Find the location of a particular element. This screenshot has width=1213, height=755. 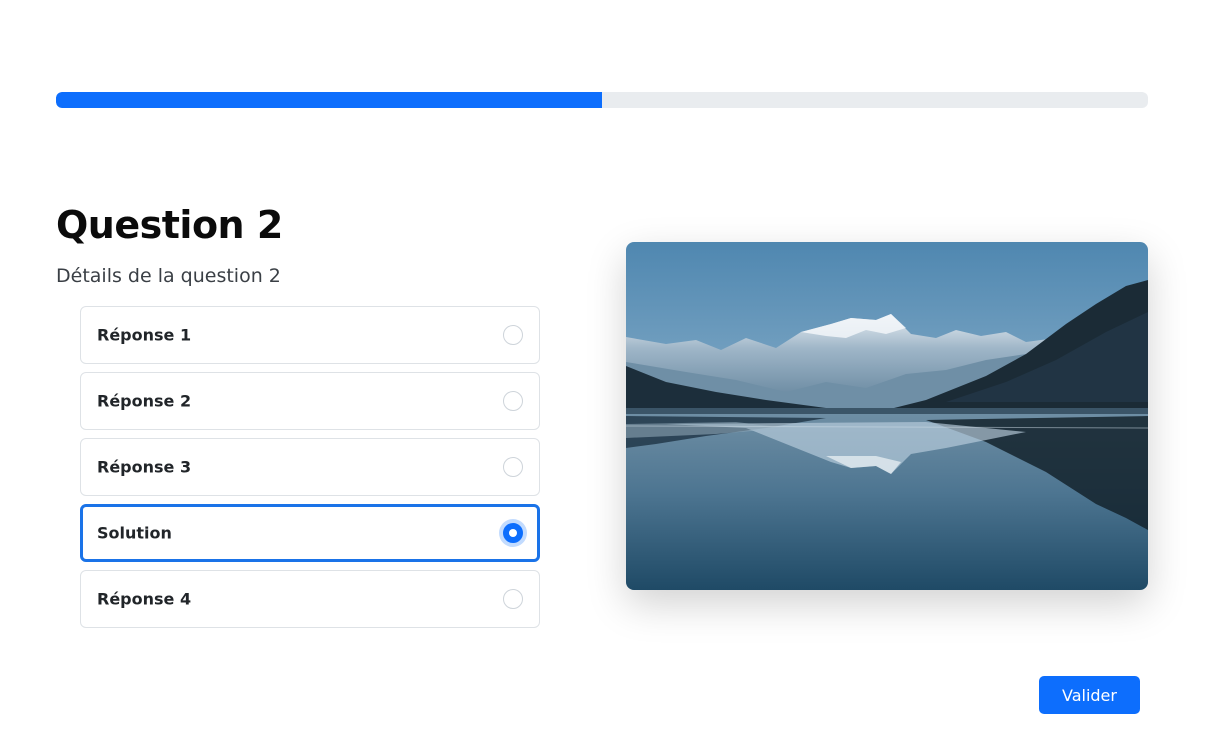

answer-option-2: Réponse 2 is located at coordinates (310, 401).